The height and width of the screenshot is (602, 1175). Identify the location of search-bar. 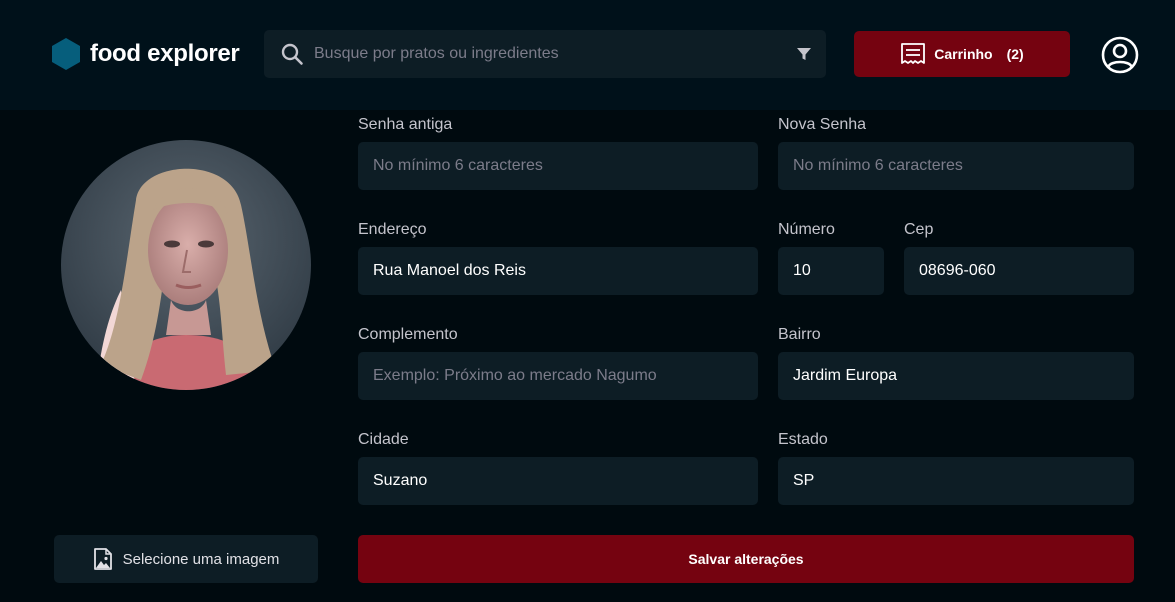
(545, 54).